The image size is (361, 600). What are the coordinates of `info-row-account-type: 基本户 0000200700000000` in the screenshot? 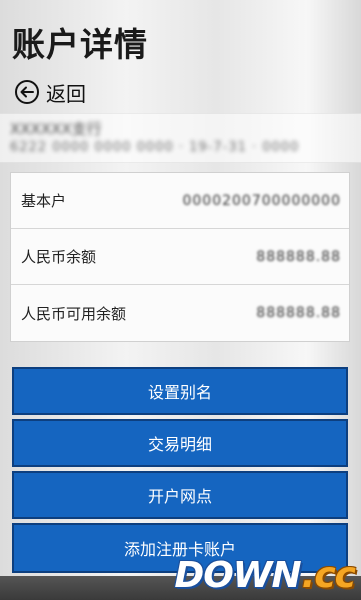 It's located at (180, 201).